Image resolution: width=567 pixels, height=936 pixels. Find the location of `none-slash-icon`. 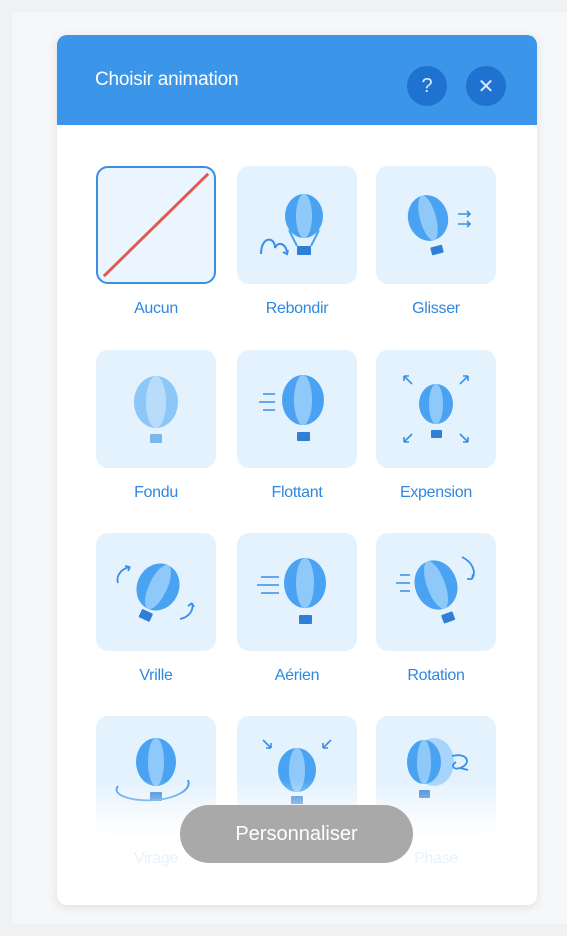

none-slash-icon is located at coordinates (156, 225).